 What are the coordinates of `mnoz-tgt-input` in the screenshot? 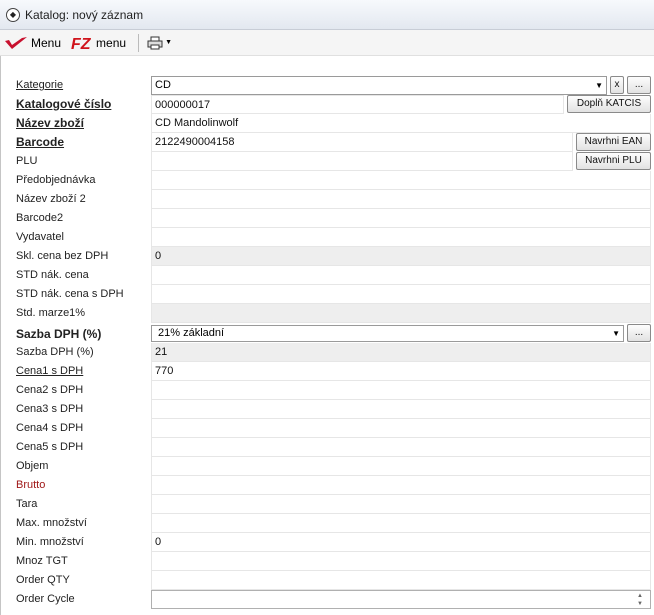 It's located at (401, 561).